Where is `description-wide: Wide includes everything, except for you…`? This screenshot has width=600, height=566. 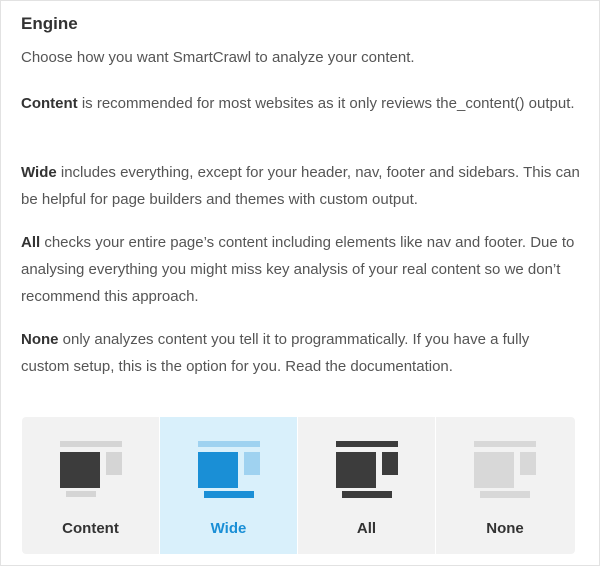
description-wide: Wide includes everything, except for you… is located at coordinates (301, 186).